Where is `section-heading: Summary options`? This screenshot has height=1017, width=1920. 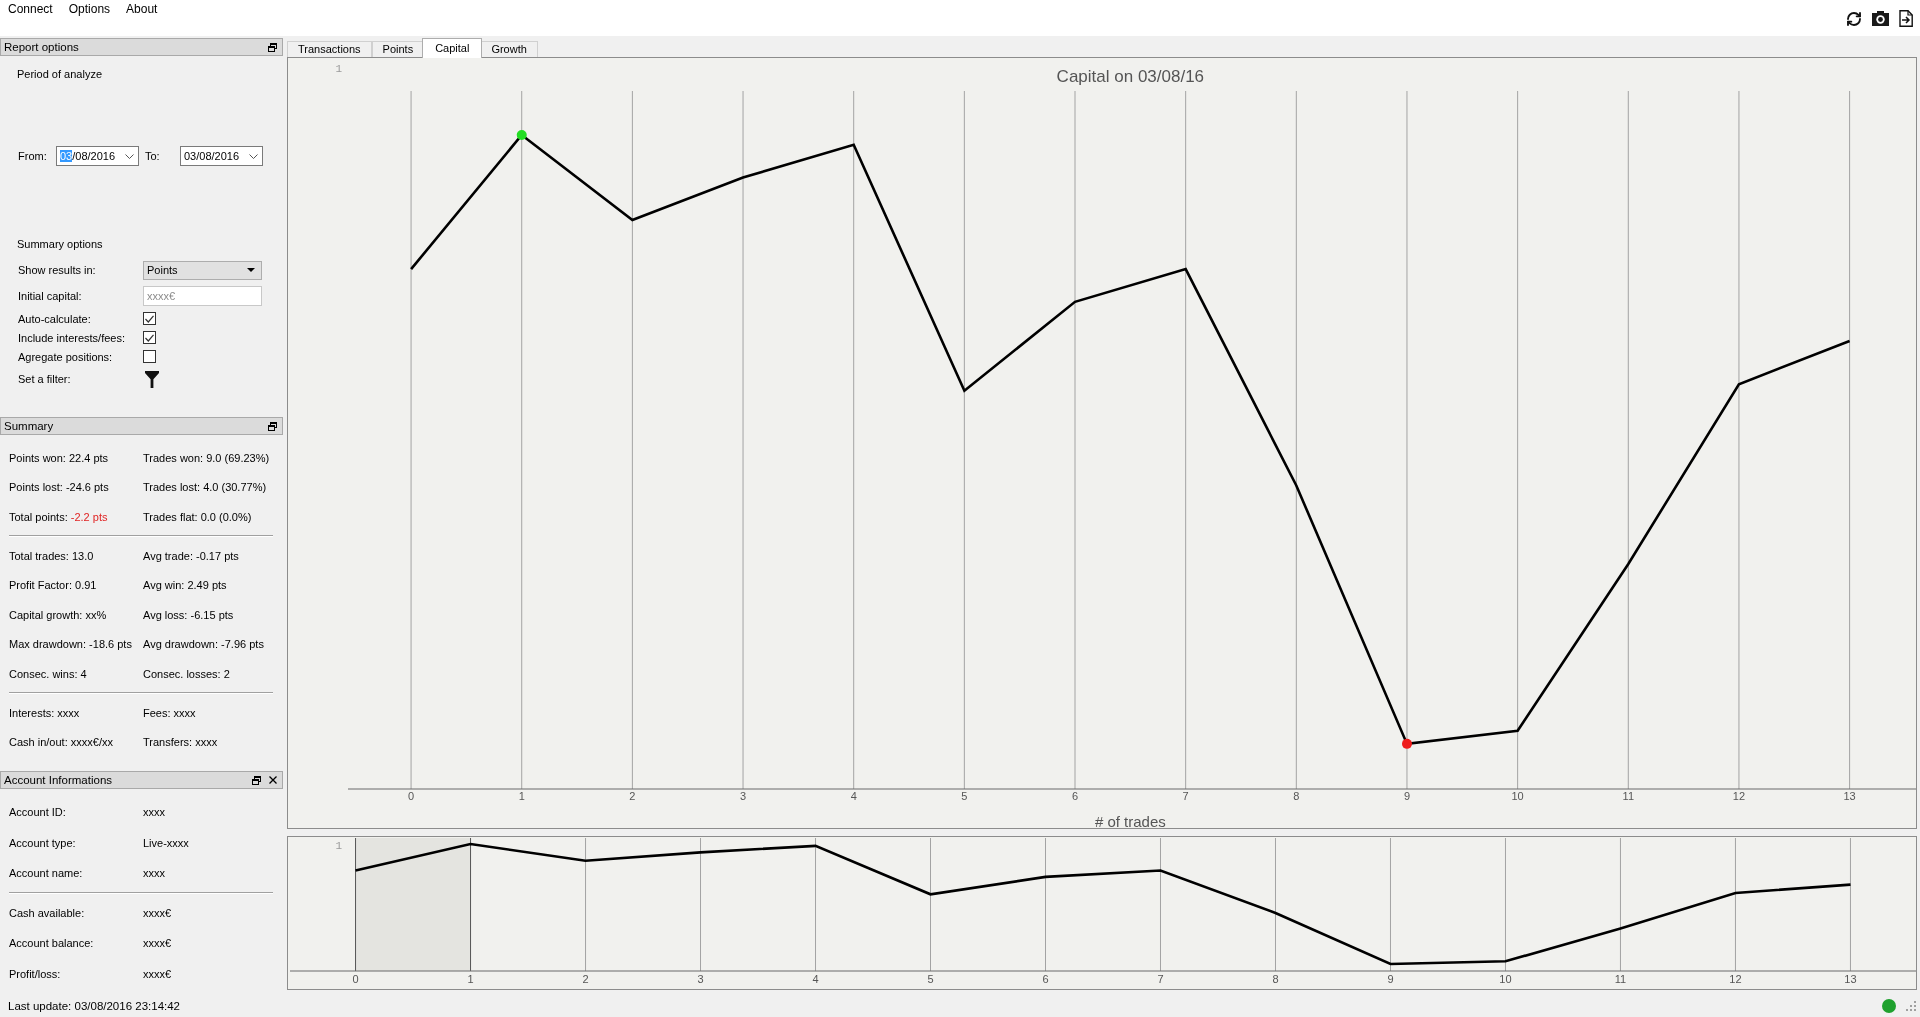 section-heading: Summary options is located at coordinates (60, 244).